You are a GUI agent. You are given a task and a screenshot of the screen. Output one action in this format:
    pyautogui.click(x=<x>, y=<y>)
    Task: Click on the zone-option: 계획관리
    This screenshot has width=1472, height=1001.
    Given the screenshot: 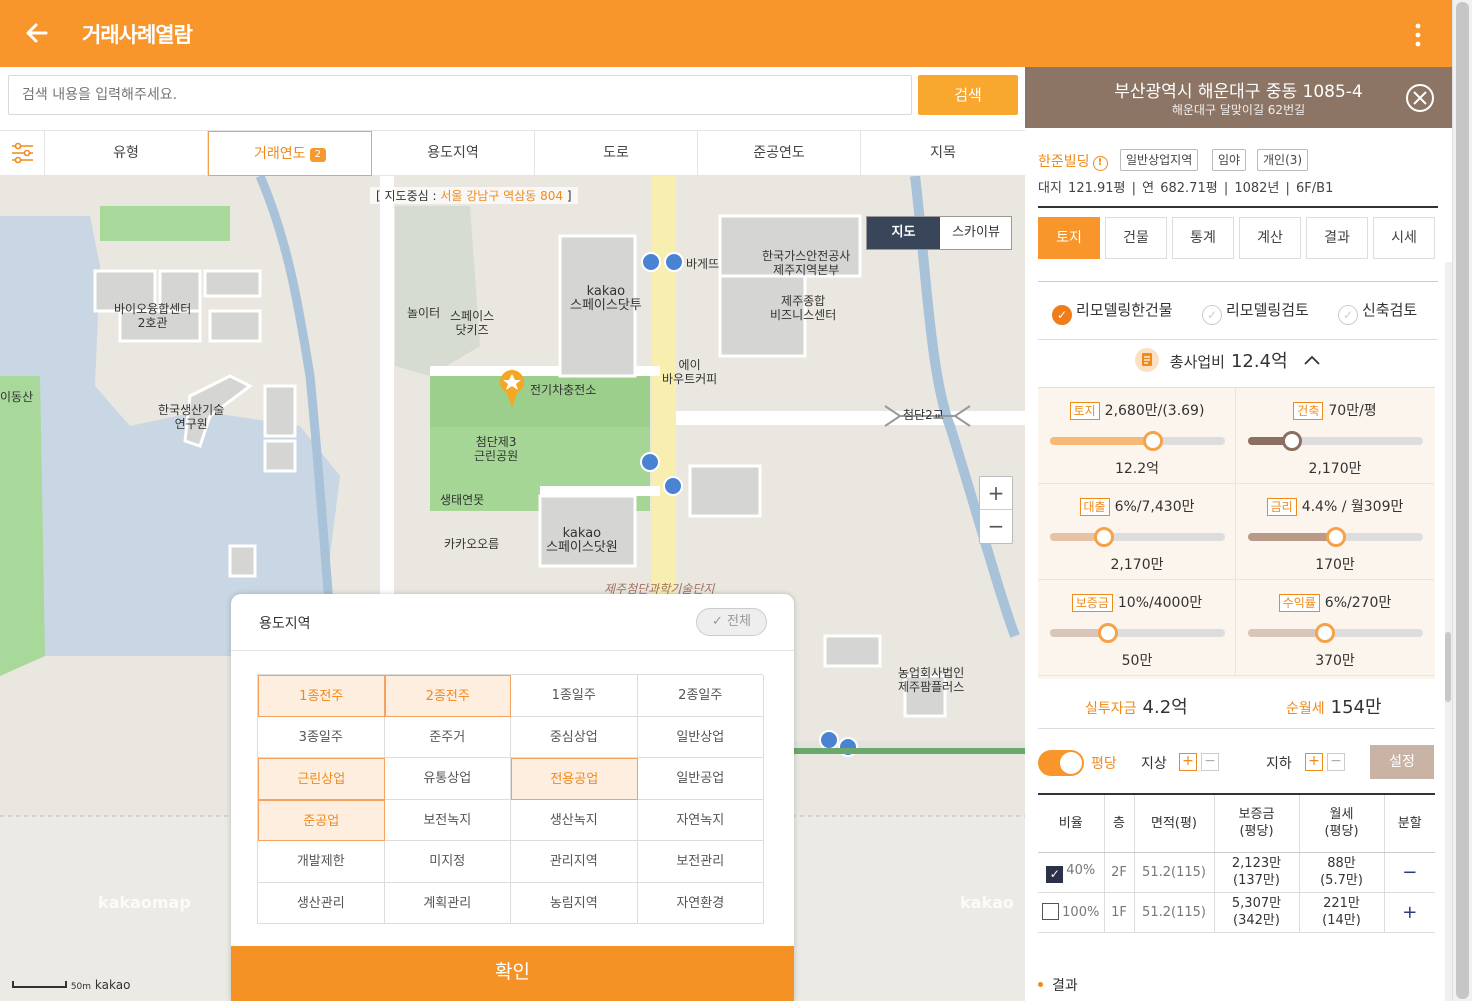 What is the action you would take?
    pyautogui.click(x=447, y=903)
    